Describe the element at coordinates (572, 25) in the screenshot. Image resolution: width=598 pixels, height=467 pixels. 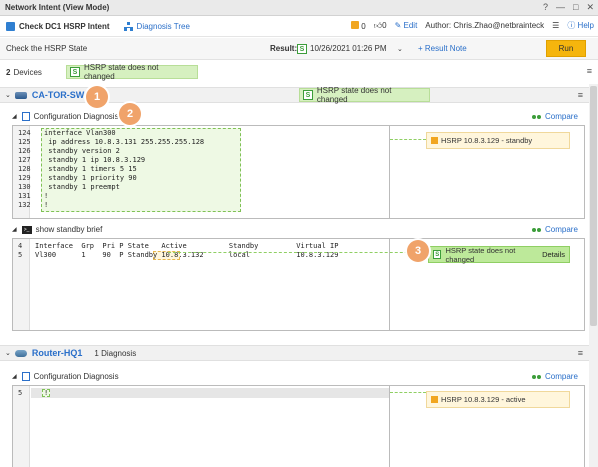
I see `help-icon: ⓘ` at that location.